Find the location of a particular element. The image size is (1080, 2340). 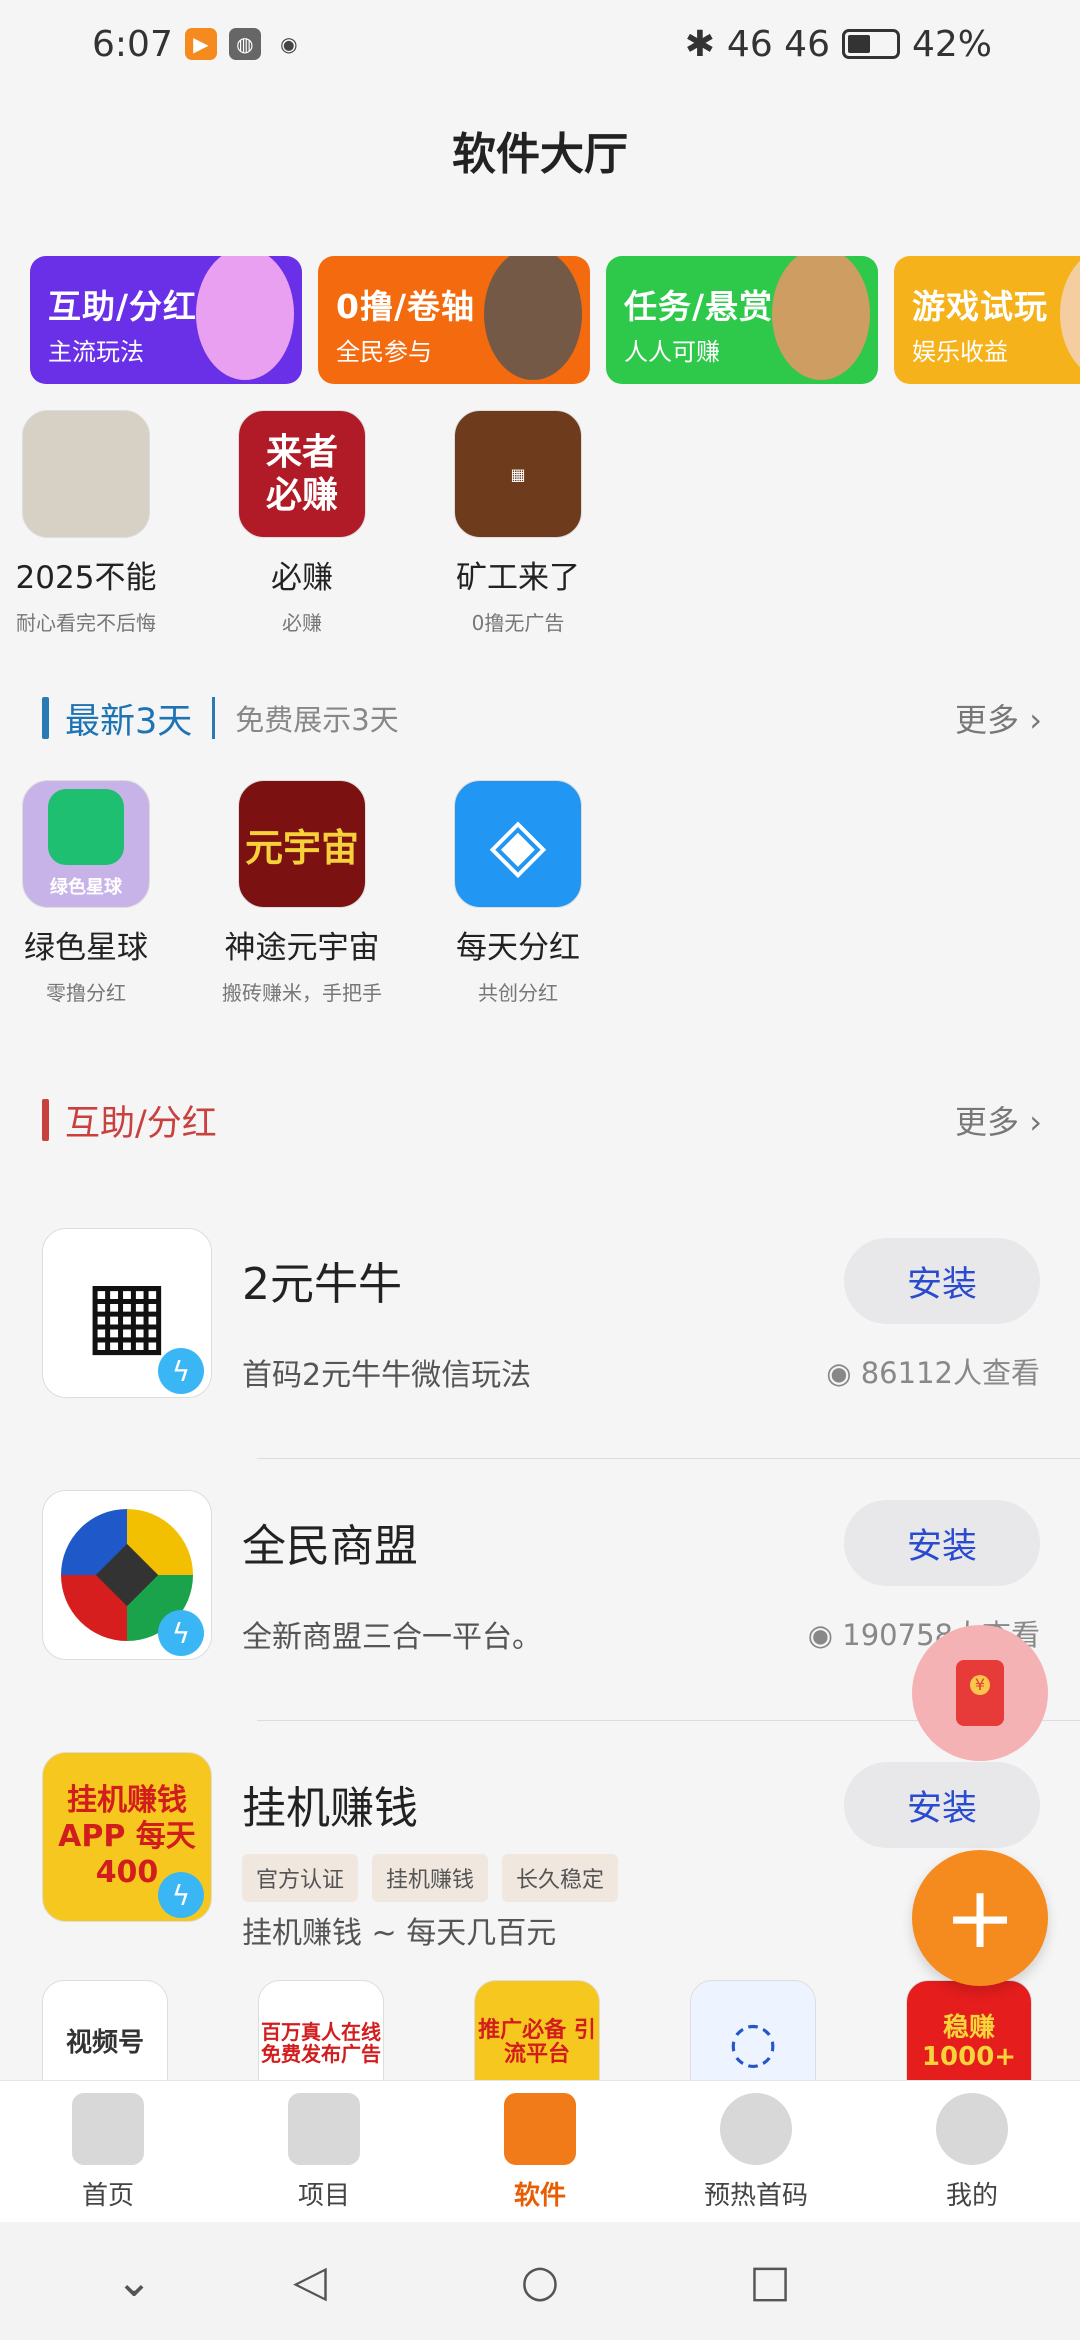

app-list-item: ϟ 全民商盟 安装 全新商盟三合一平台。 ◉ 190758人查看 is located at coordinates (561, 1615).